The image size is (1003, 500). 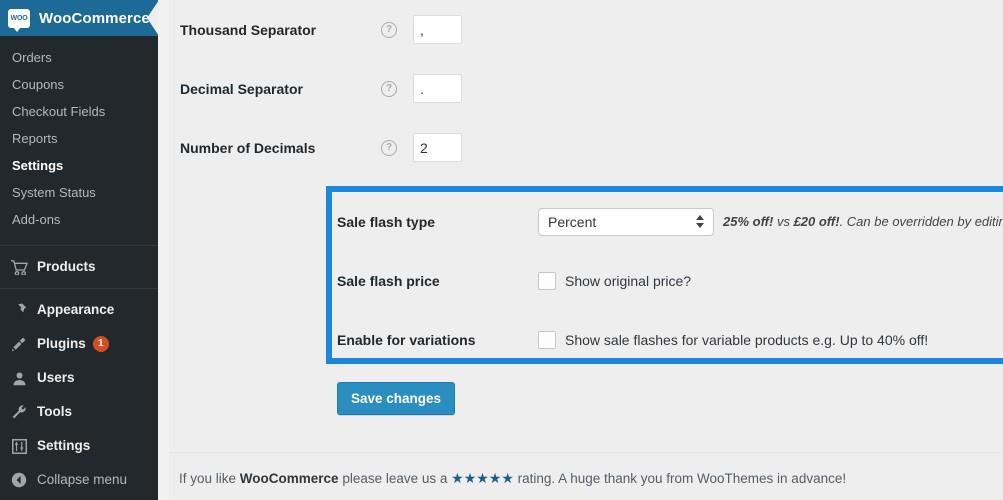 I want to click on sidebar-item-plugins: Plugins 1, so click(x=79, y=344).